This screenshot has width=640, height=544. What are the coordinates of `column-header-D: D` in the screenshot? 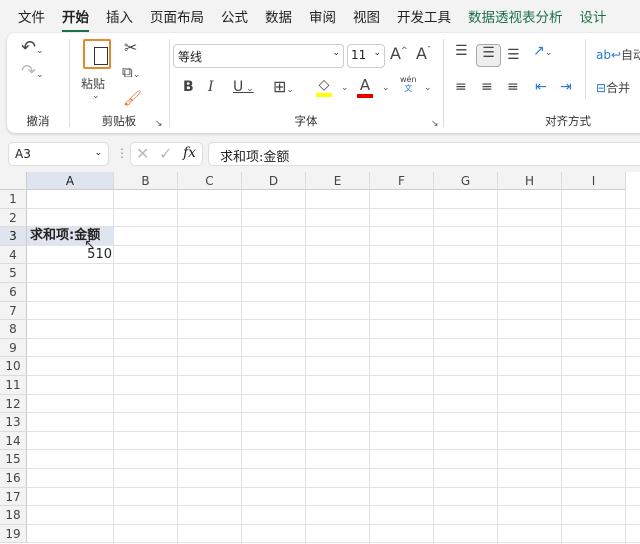 It's located at (274, 181).